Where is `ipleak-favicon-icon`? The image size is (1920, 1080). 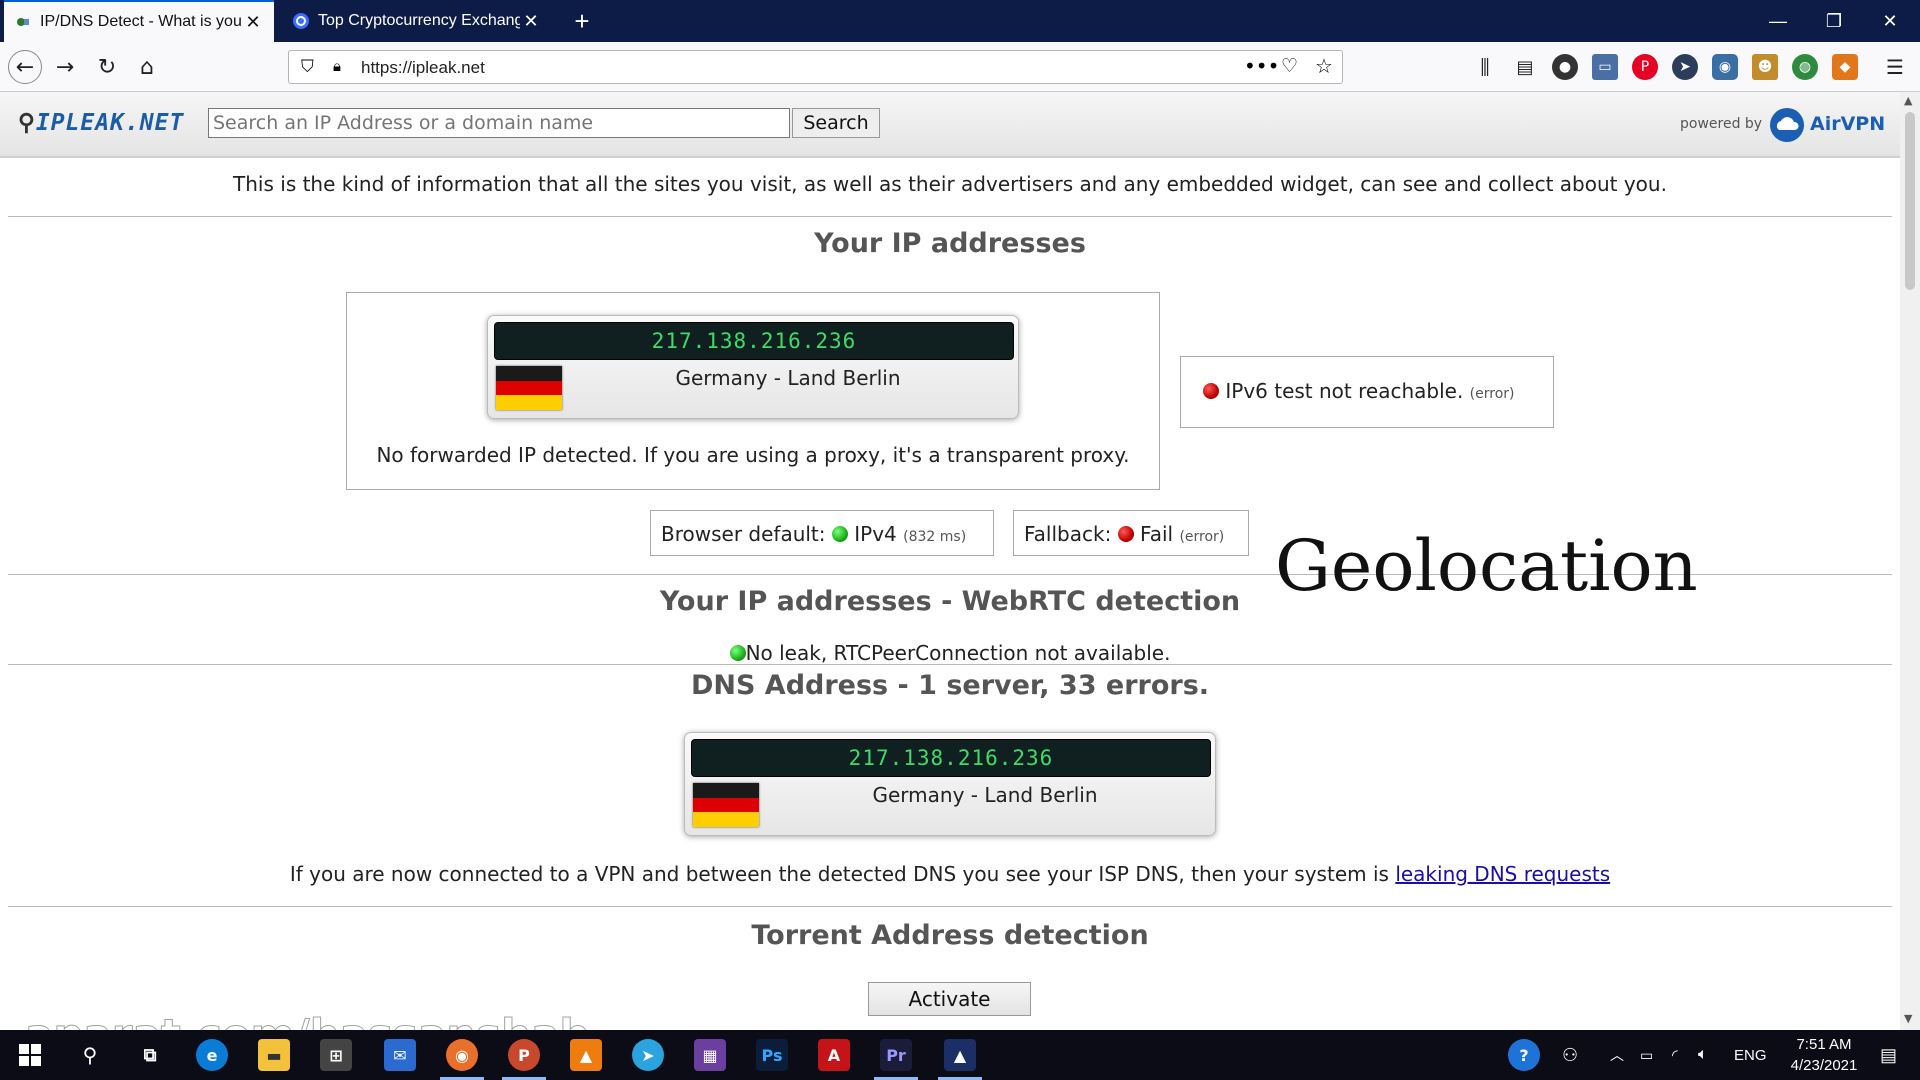 ipleak-favicon-icon is located at coordinates (23, 22).